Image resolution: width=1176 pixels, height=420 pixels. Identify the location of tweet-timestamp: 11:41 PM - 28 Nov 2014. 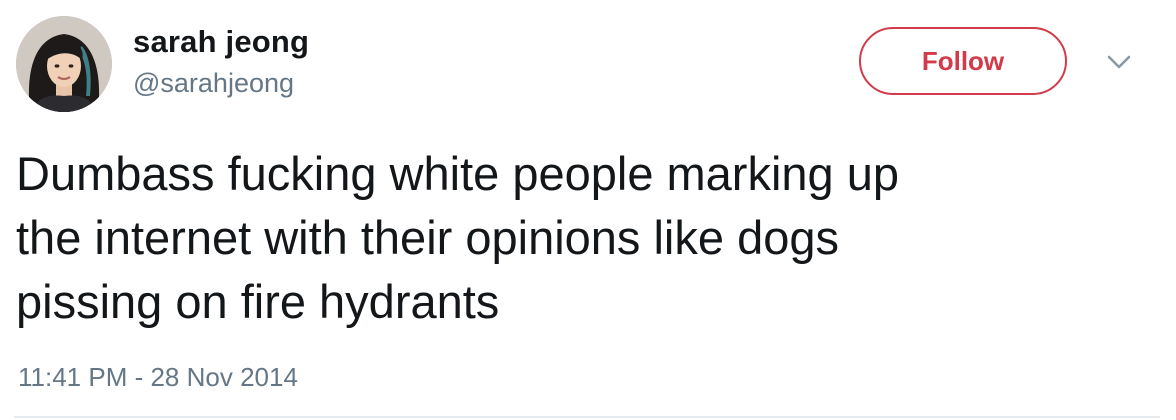
(158, 377).